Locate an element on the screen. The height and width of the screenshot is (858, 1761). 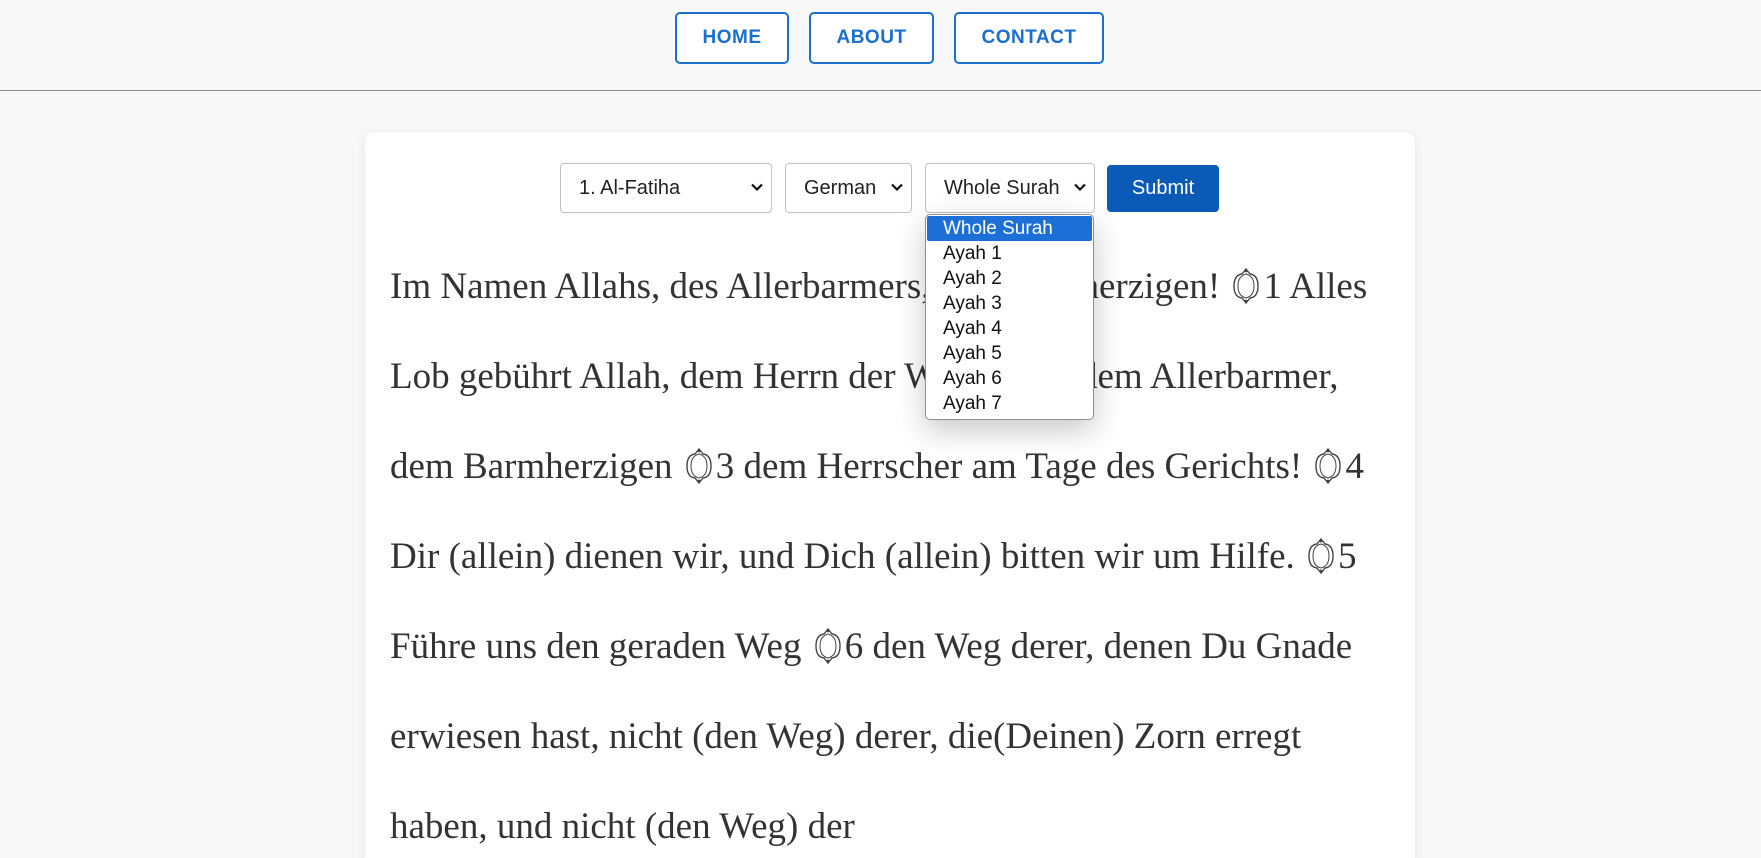
verse-number: 5 is located at coordinates (1347, 556).